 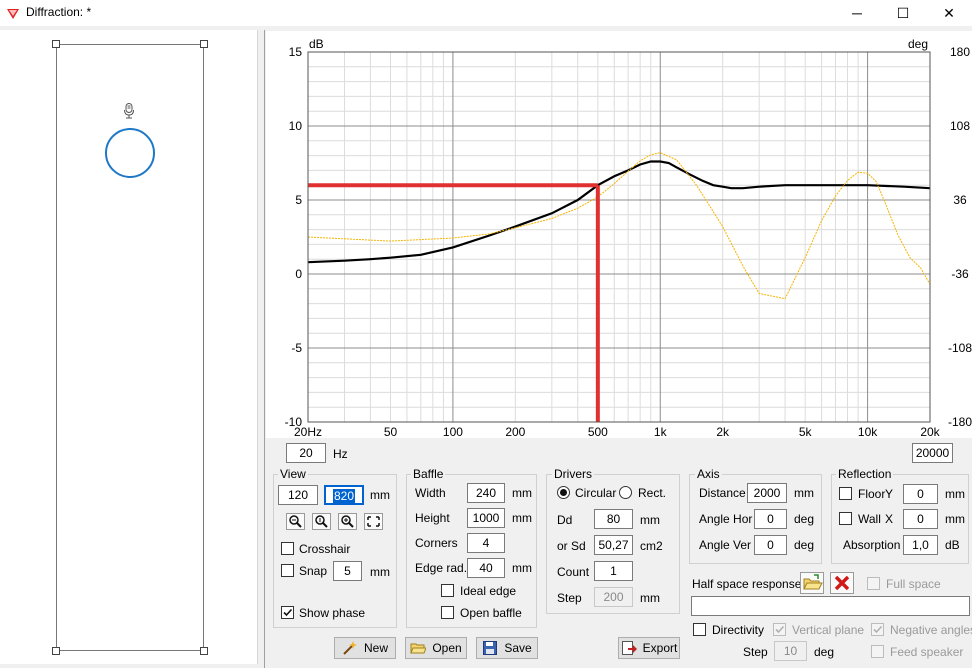 What do you see at coordinates (949, 13) in the screenshot?
I see `close-button: ✕` at bounding box center [949, 13].